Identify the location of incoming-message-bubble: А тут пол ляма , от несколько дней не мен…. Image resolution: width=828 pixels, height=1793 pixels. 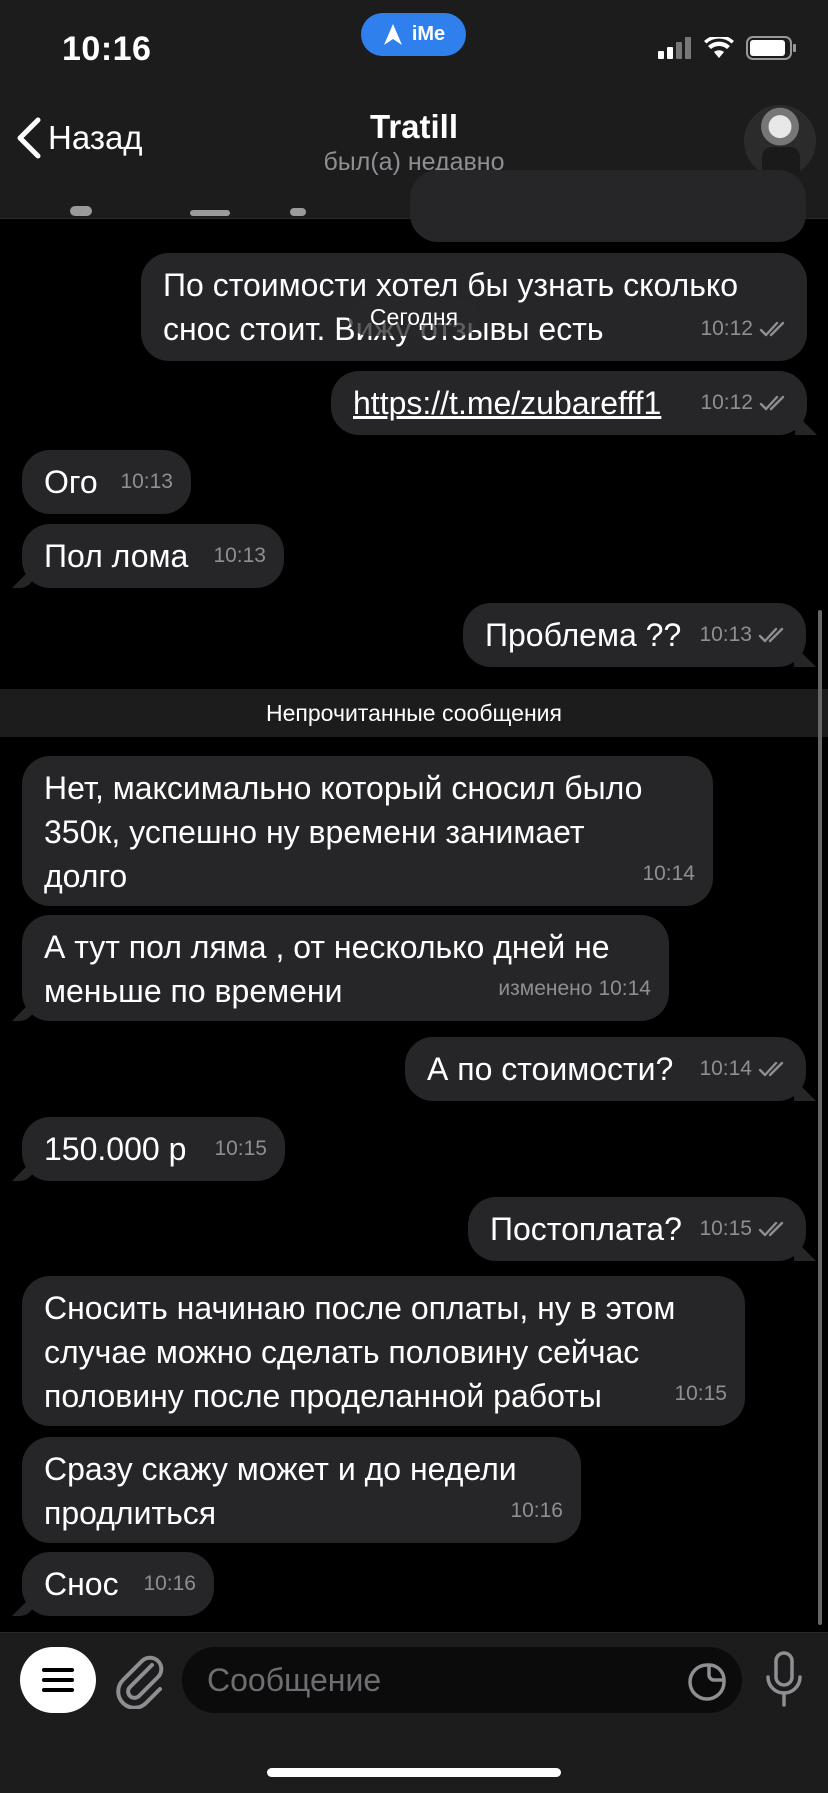
(340, 968).